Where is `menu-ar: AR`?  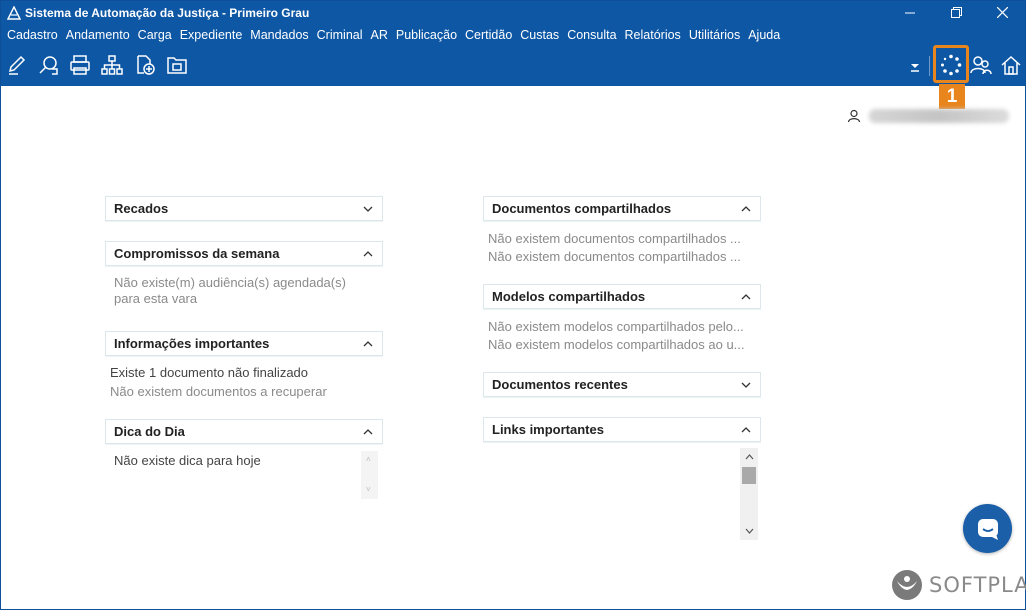
menu-ar: AR is located at coordinates (379, 35).